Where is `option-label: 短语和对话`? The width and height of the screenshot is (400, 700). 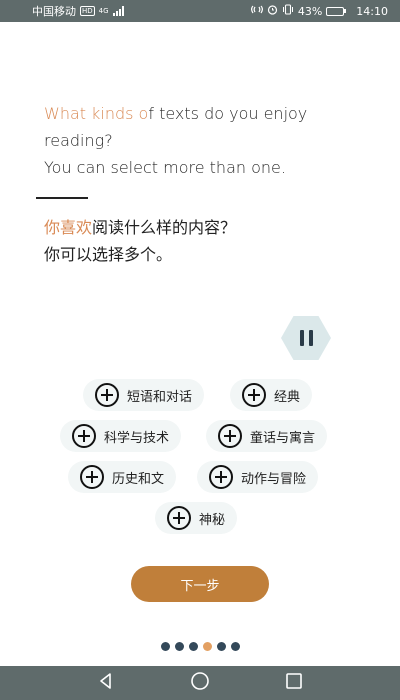
option-label: 短语和对话 is located at coordinates (160, 397).